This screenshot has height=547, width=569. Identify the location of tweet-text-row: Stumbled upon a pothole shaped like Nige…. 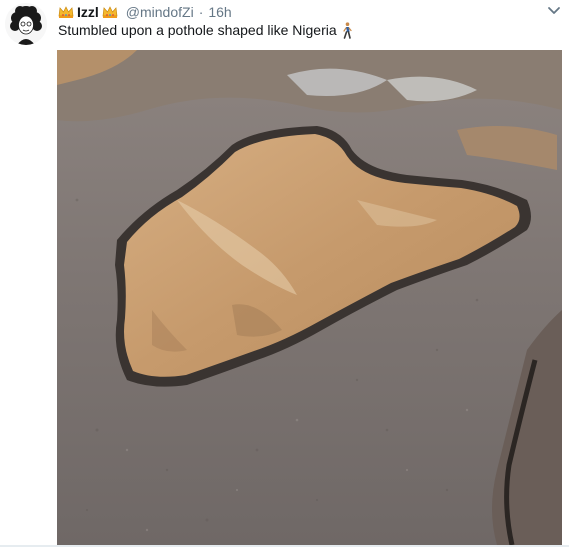
(205, 30).